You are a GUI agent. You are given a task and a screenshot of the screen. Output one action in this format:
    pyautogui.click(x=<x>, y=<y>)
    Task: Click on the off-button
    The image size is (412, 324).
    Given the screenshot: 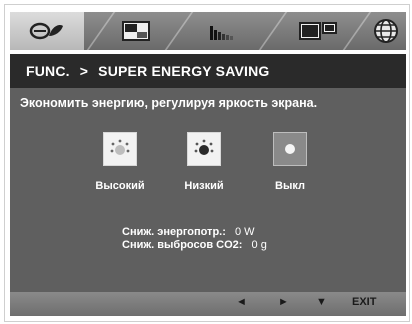 What is the action you would take?
    pyautogui.click(x=290, y=149)
    